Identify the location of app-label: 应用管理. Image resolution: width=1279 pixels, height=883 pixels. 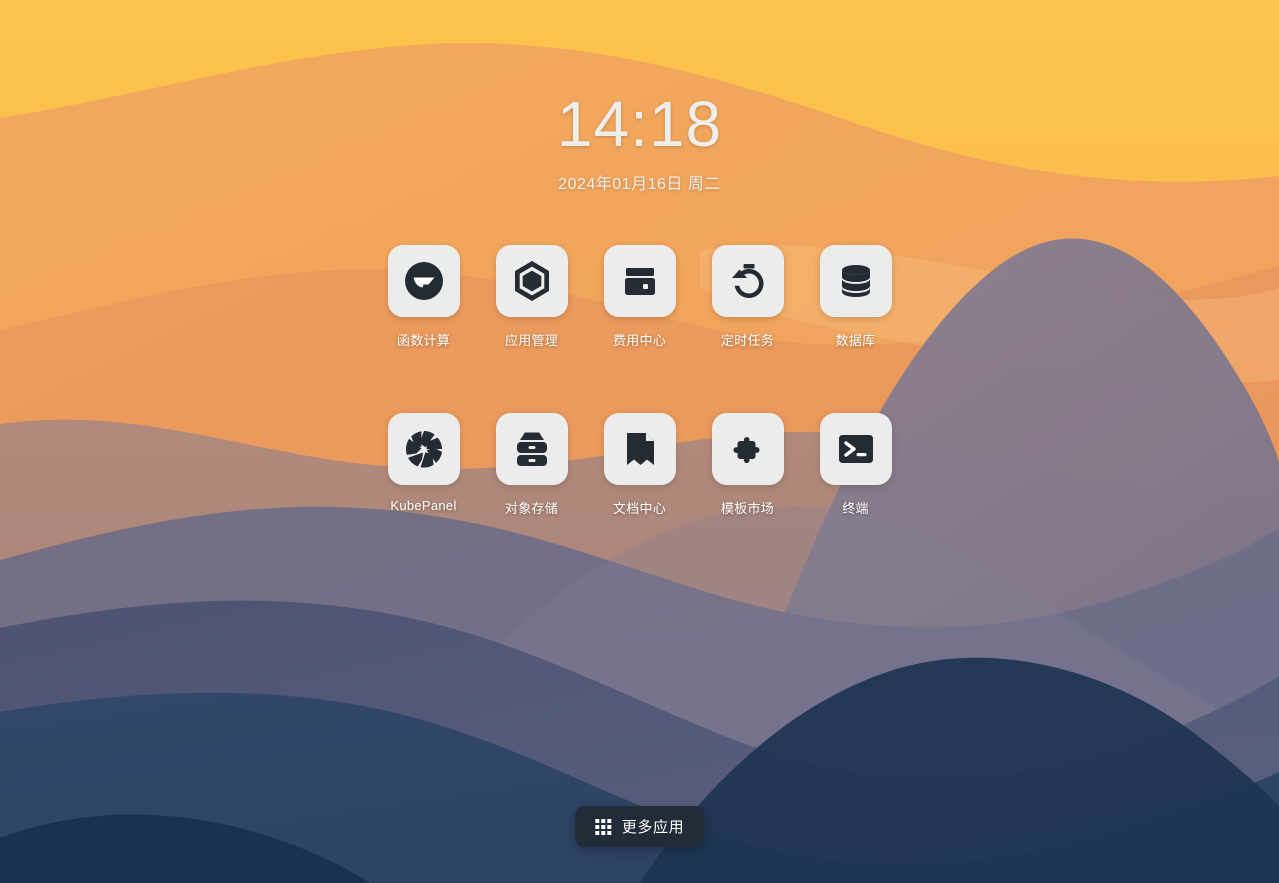
(531, 340).